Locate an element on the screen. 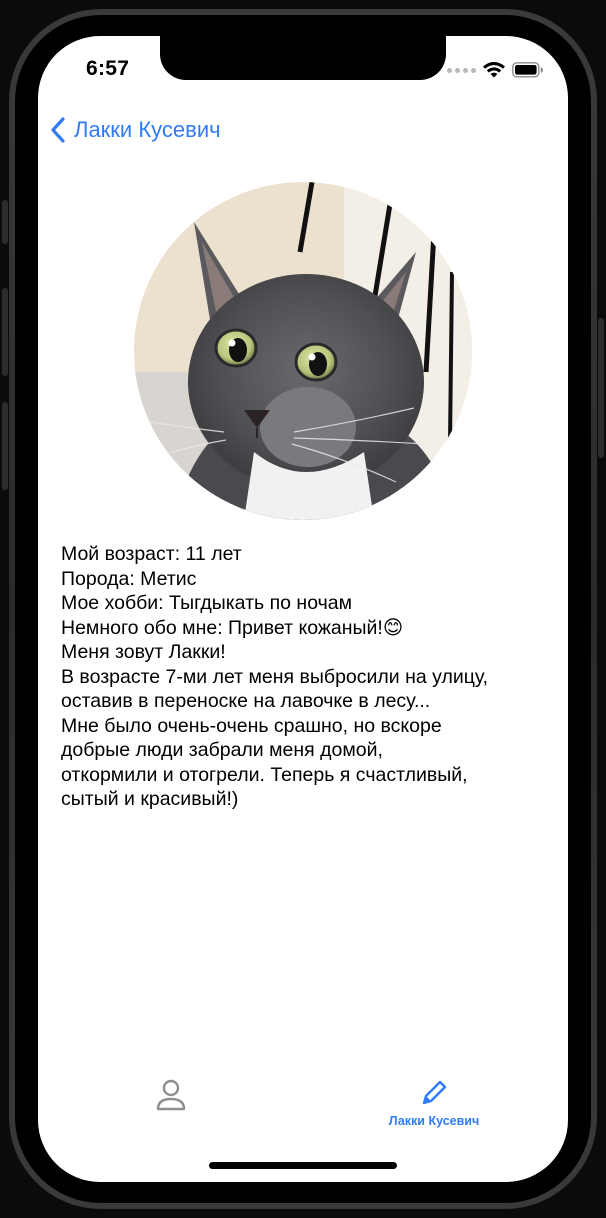  volume-down-button is located at coordinates (5, 446).